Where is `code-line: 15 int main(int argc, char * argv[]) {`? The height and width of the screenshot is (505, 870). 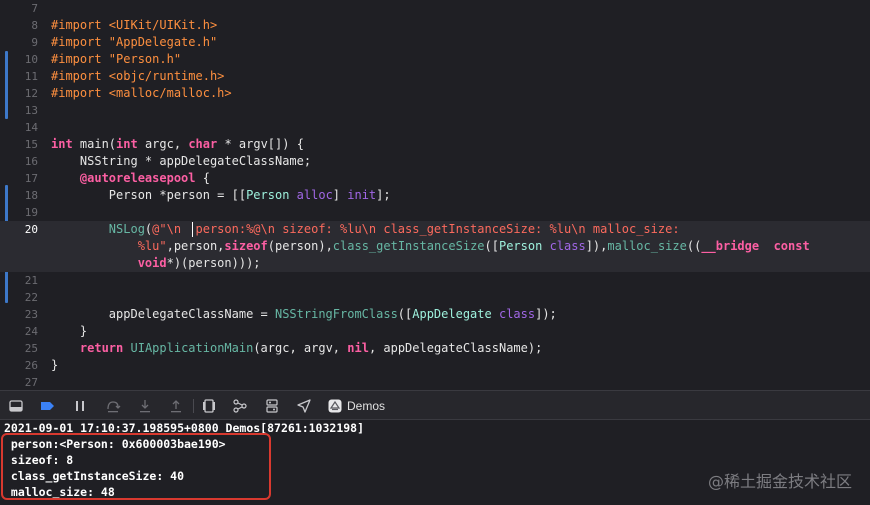
code-line: 15 int main(int argc, char * argv[]) { is located at coordinates (435, 144).